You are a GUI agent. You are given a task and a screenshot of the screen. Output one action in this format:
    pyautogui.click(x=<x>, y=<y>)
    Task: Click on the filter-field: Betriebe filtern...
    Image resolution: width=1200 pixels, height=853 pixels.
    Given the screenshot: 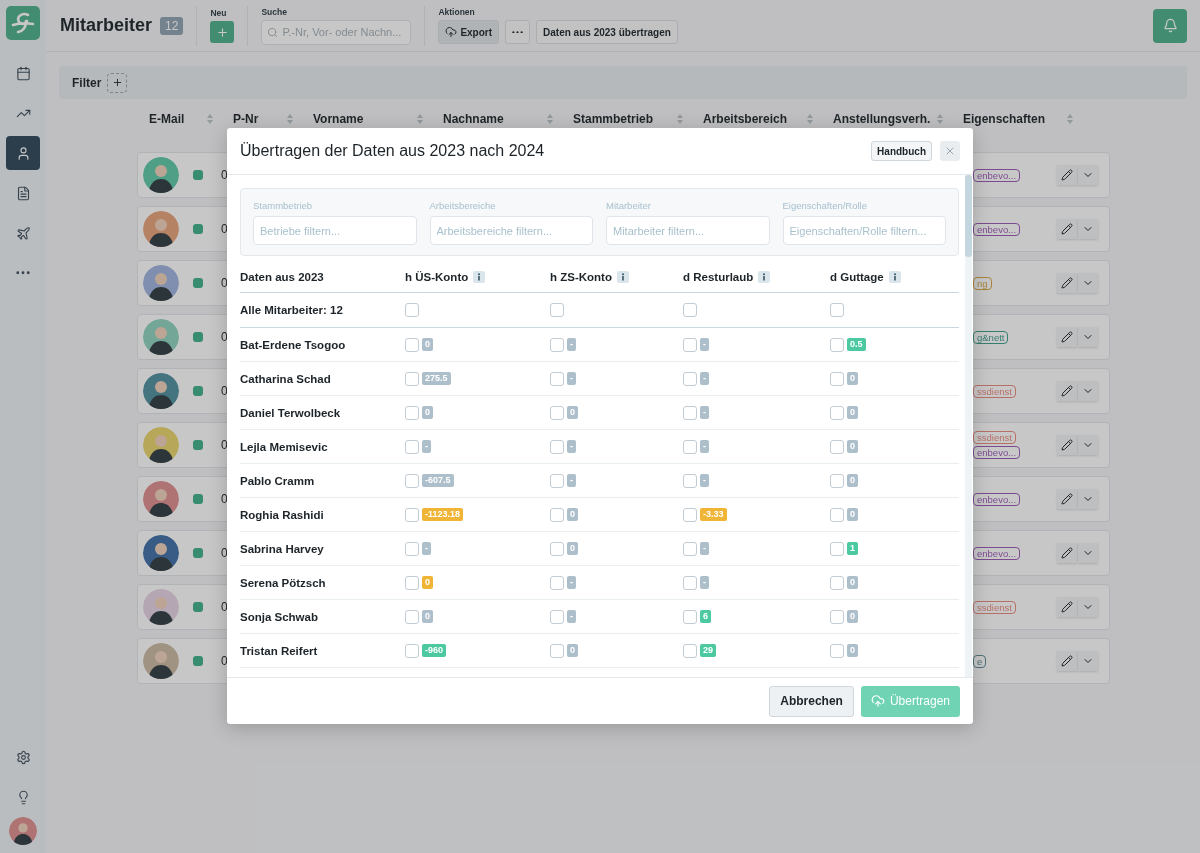 What is the action you would take?
    pyautogui.click(x=335, y=230)
    